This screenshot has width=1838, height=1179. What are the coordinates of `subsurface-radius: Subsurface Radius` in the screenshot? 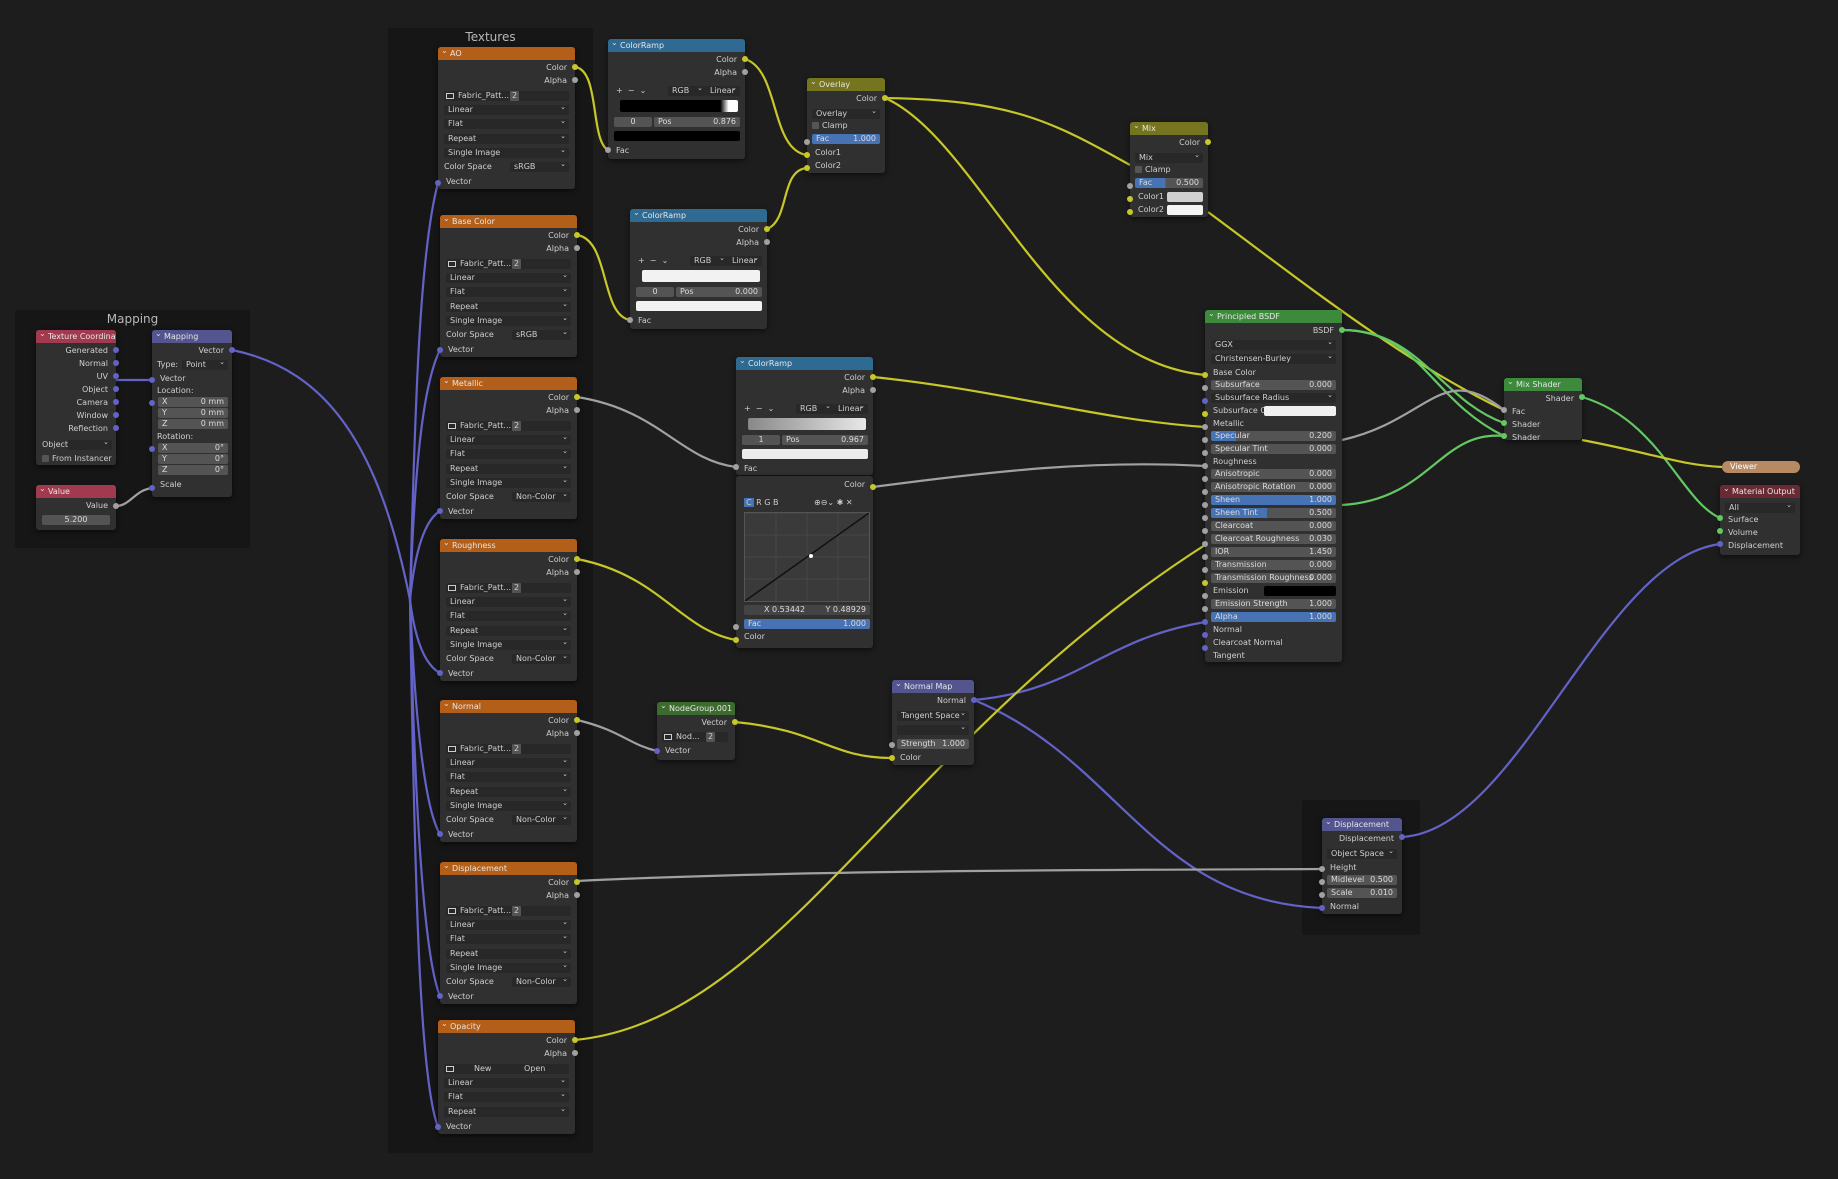 It's located at (1273, 398).